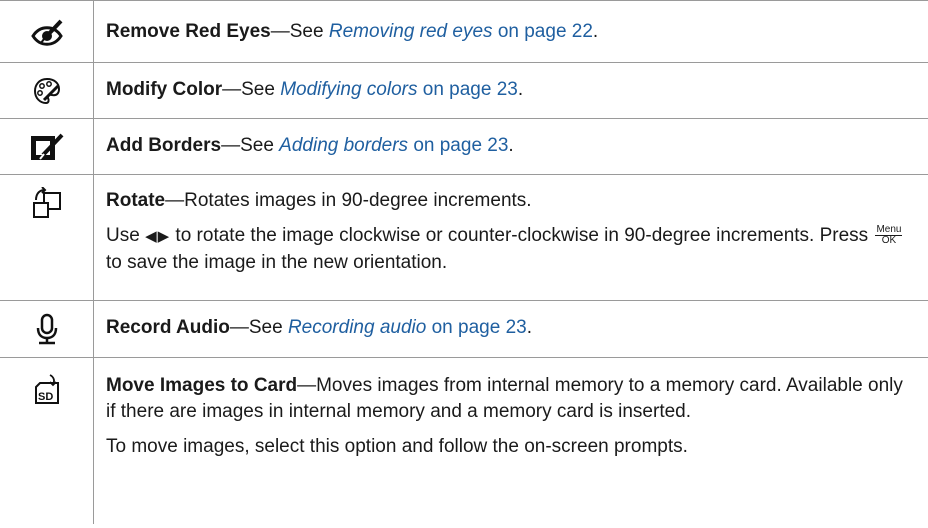 Image resolution: width=928 pixels, height=528 pixels. I want to click on description-text: —Rotates images in 90-degree increments., so click(348, 200).